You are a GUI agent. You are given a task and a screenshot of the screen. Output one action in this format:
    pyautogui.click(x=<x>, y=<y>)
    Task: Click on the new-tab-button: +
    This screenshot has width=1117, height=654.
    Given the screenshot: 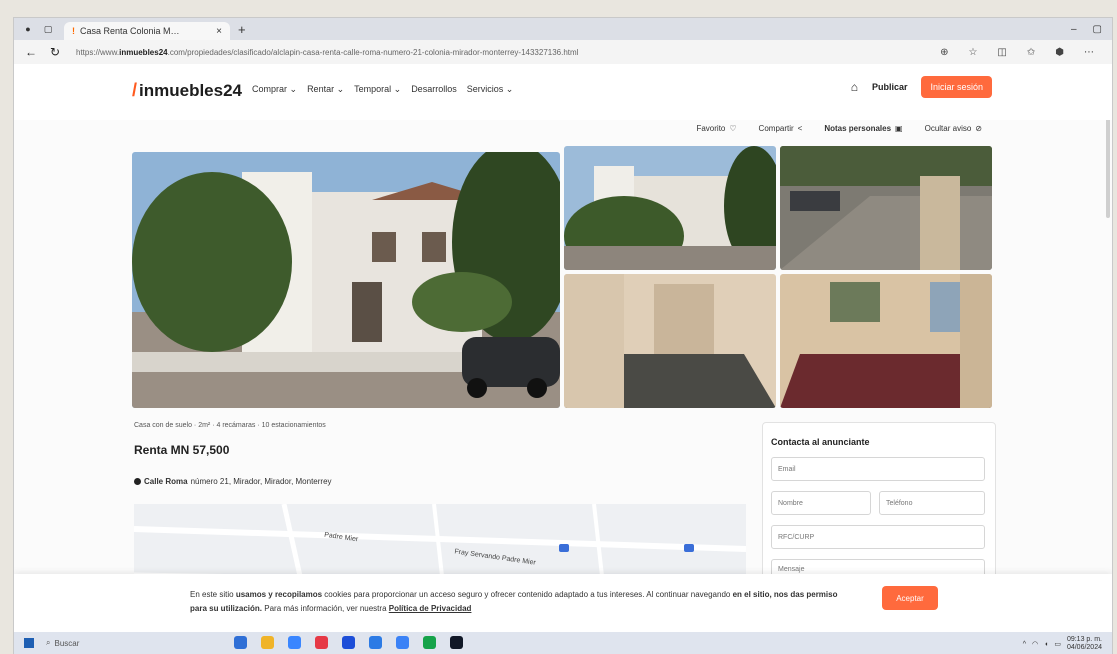 What is the action you would take?
    pyautogui.click(x=242, y=29)
    